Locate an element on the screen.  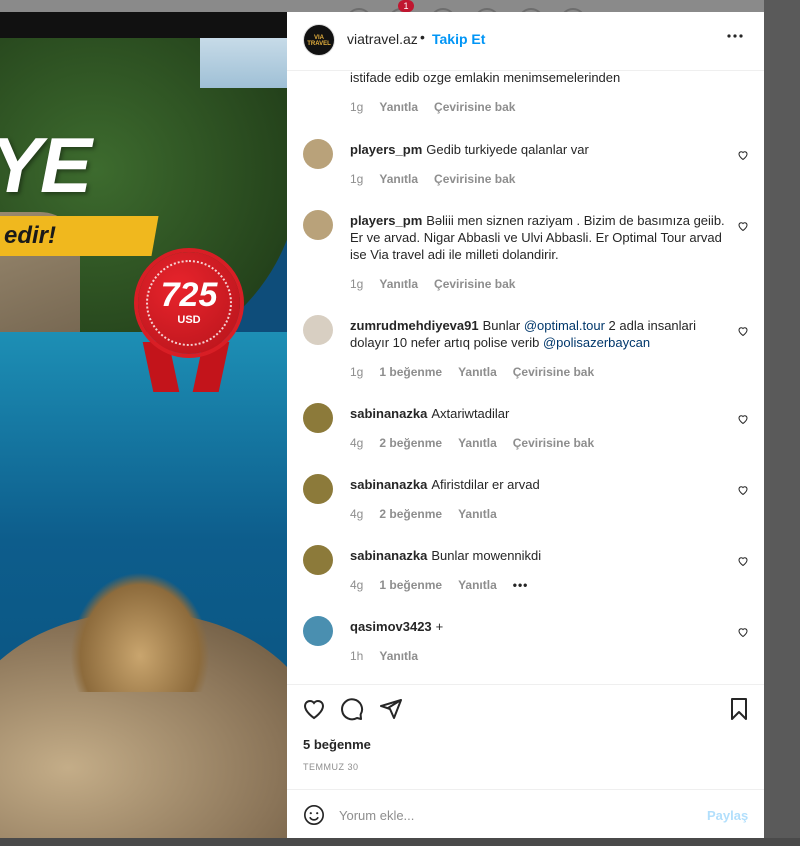
post-date: TEMMUZ 30 is located at coordinates (331, 767).